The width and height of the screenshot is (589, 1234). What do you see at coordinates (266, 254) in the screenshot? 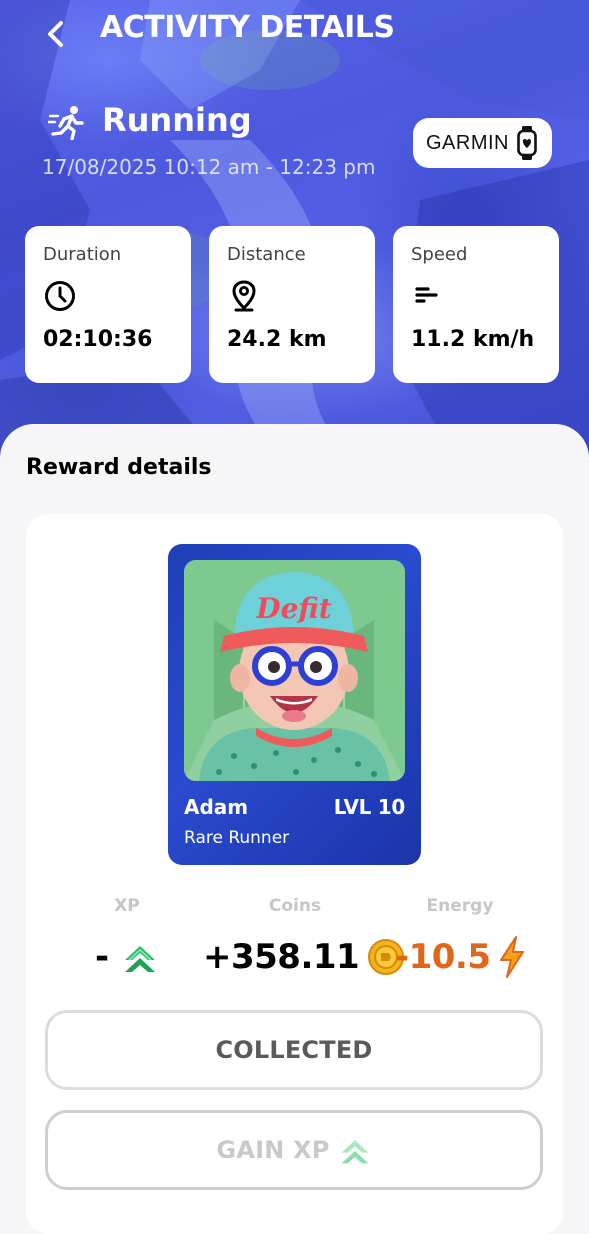
I see `stat-label: Distance` at bounding box center [266, 254].